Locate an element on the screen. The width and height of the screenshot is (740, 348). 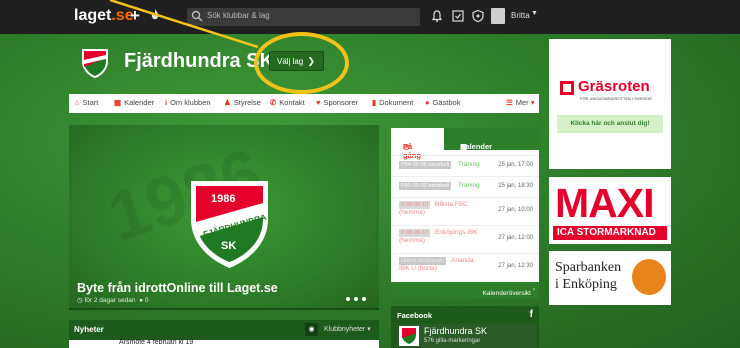
menu-icon: ☰ is located at coordinates (509, 102).